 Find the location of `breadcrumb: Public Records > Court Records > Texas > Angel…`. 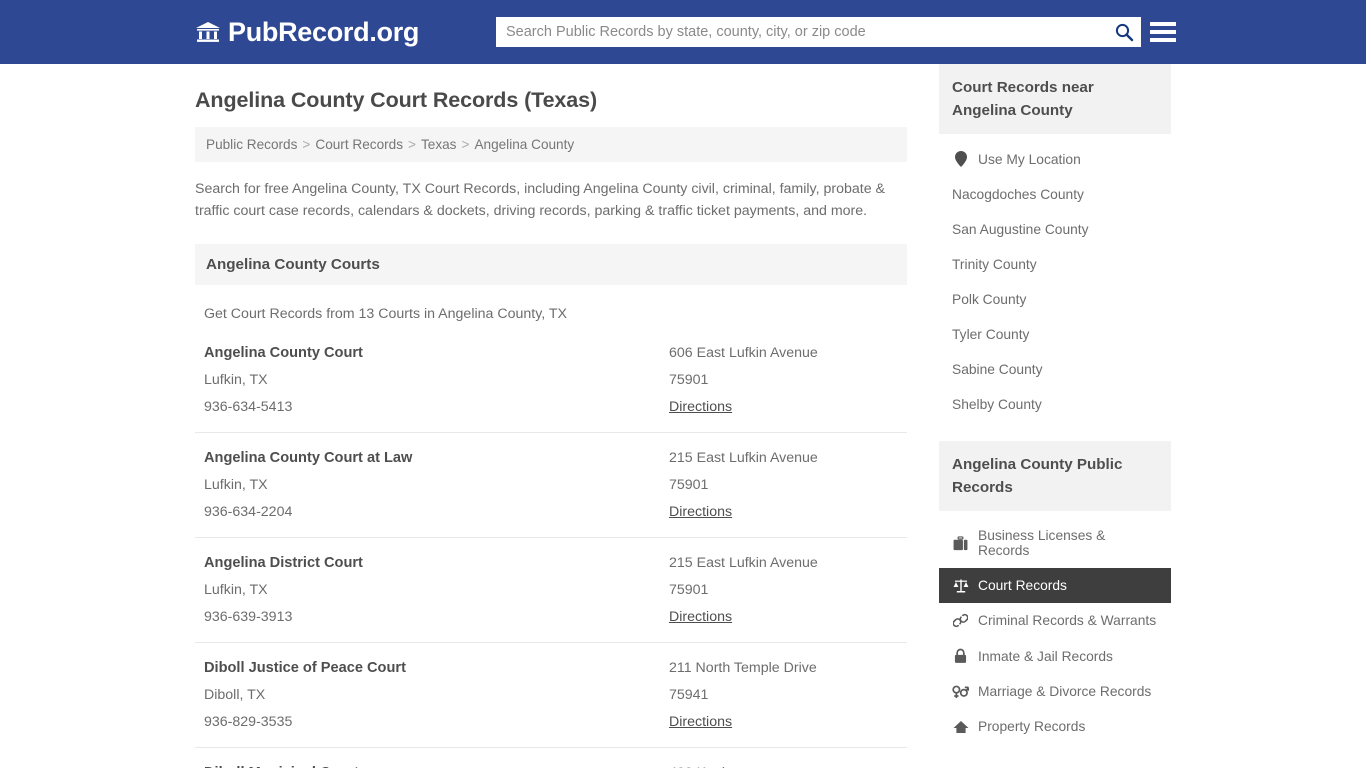

breadcrumb: Public Records > Court Records > Texas > Angel… is located at coordinates (551, 144).